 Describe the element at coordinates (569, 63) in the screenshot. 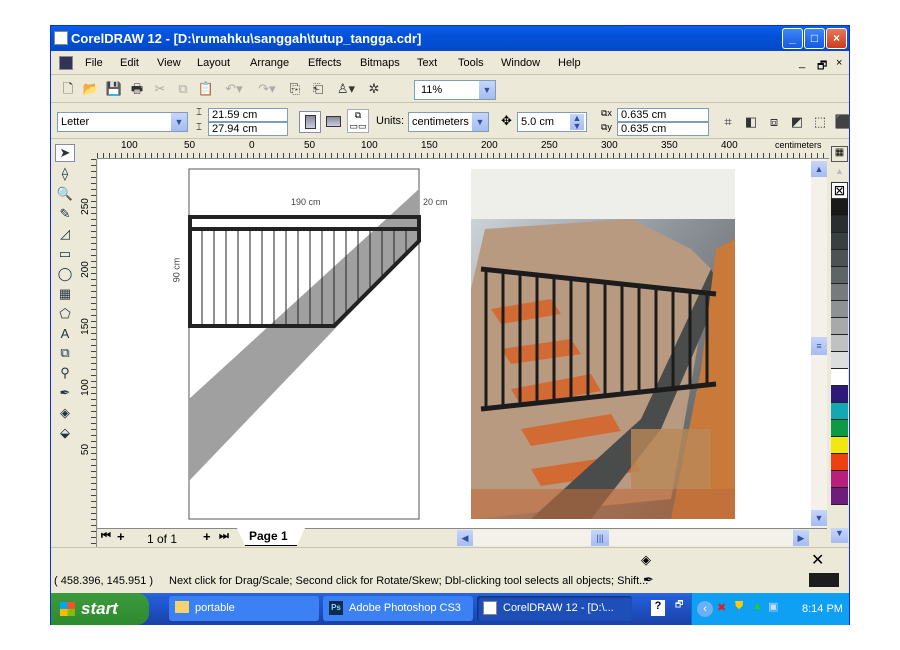

I see `menu-help: Help` at that location.